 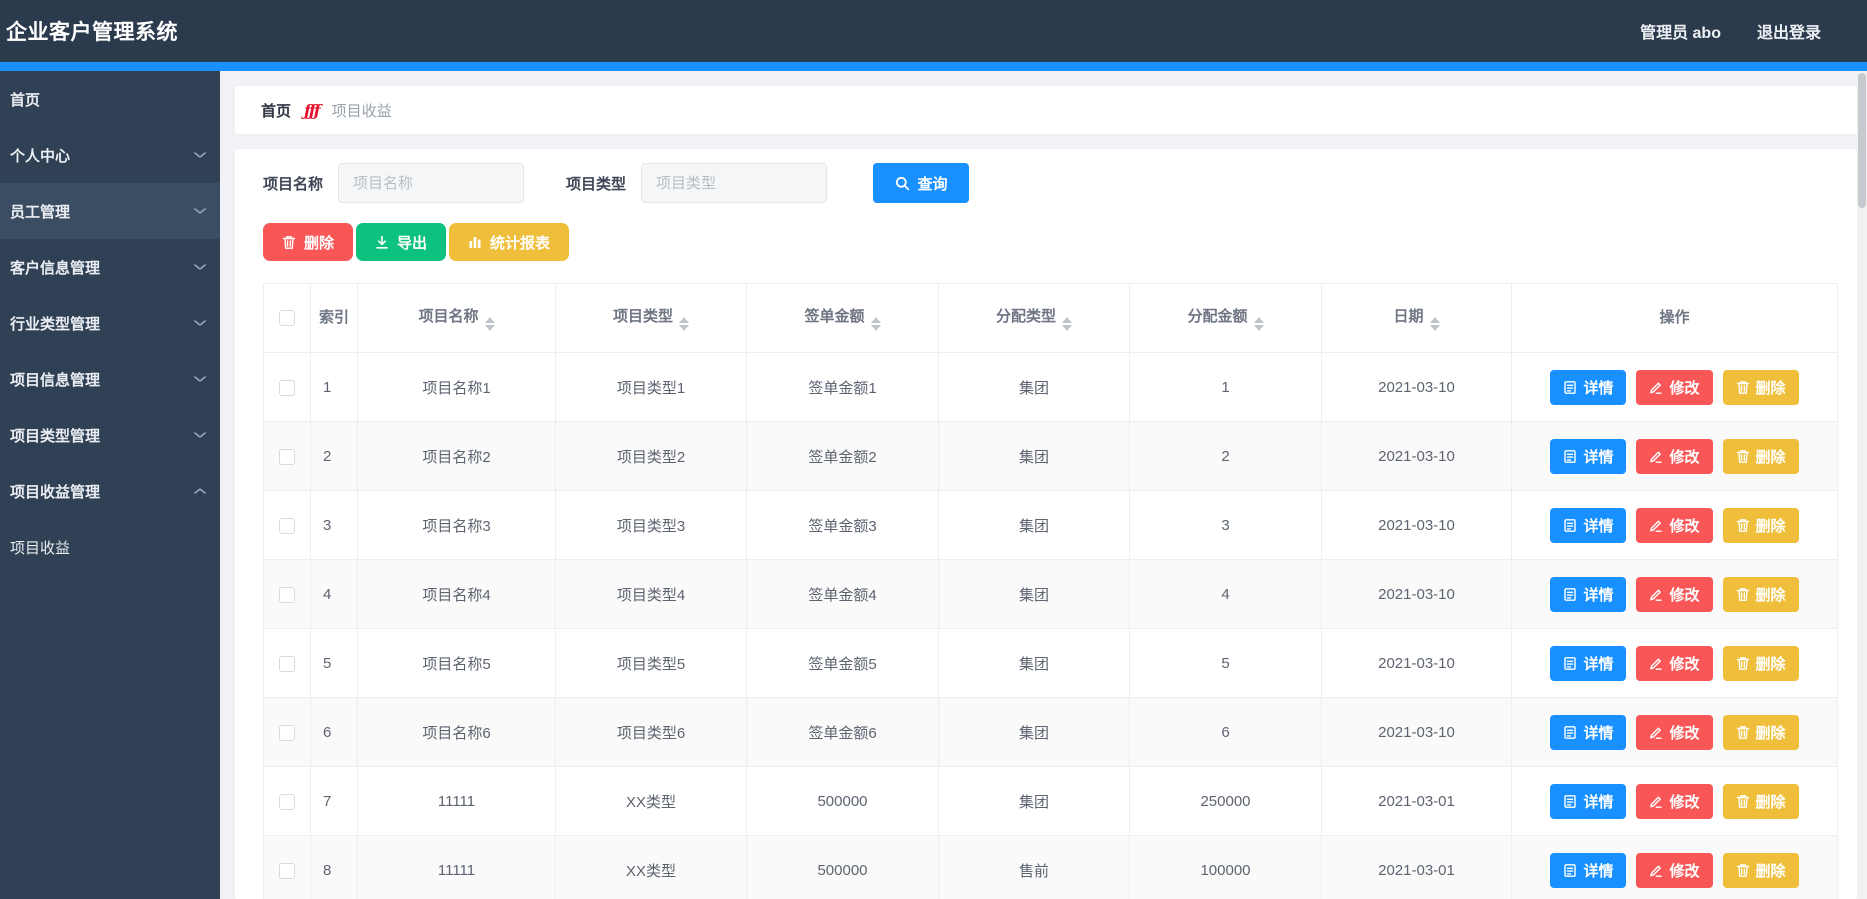 I want to click on column-header-5: 分配类型, so click(x=1034, y=318).